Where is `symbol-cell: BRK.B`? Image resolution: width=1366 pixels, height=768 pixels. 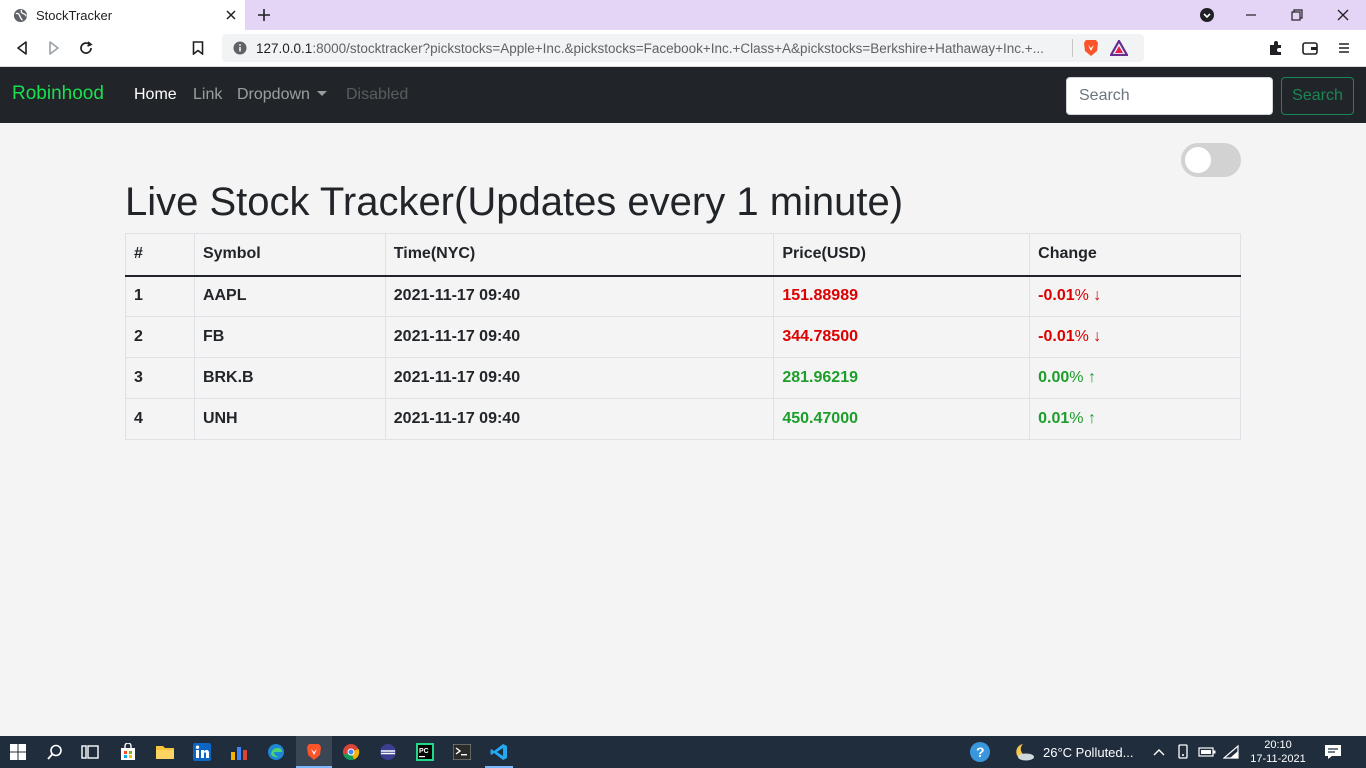
symbol-cell: BRK.B is located at coordinates (289, 378).